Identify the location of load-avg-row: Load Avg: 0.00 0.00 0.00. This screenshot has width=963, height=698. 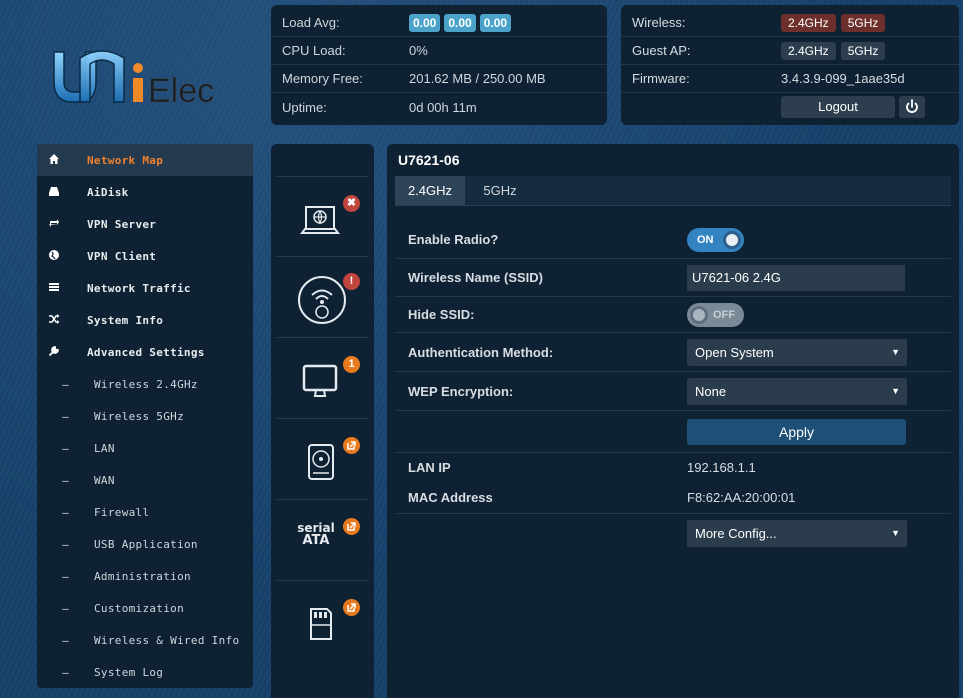
(439, 23).